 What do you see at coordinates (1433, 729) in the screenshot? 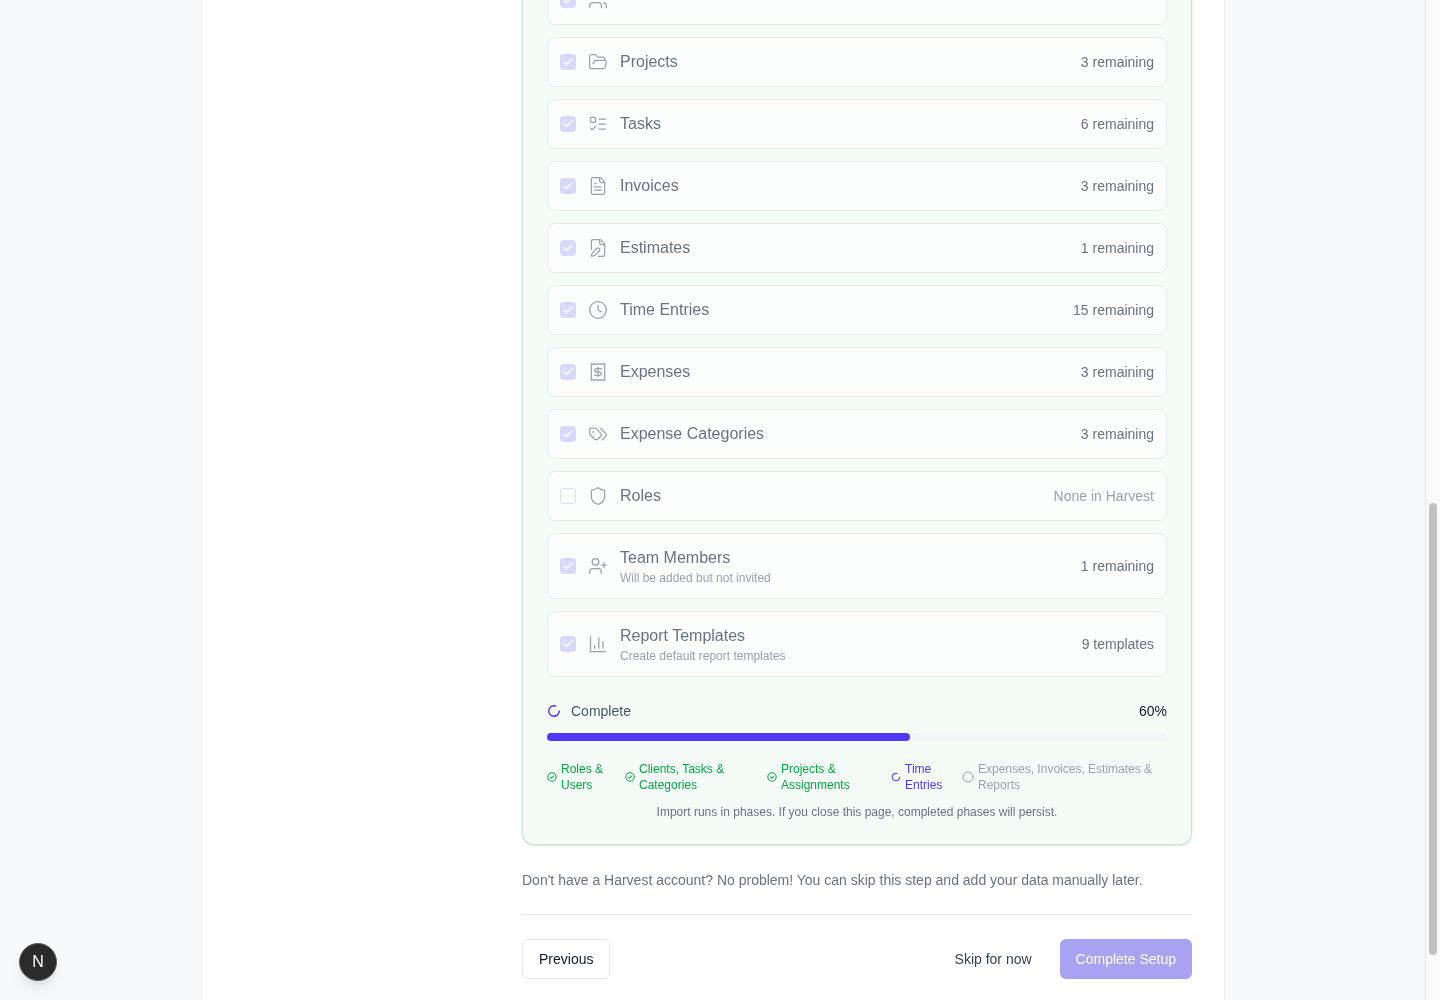
I see `scrollbar-thumb` at bounding box center [1433, 729].